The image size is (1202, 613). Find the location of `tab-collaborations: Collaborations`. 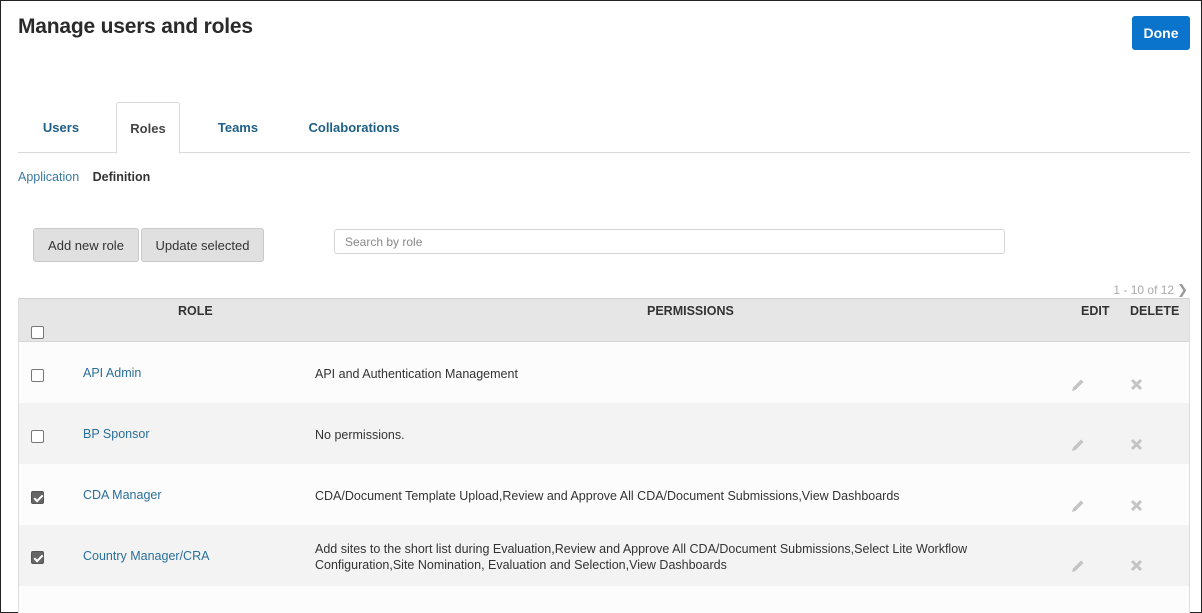

tab-collaborations: Collaborations is located at coordinates (354, 127).